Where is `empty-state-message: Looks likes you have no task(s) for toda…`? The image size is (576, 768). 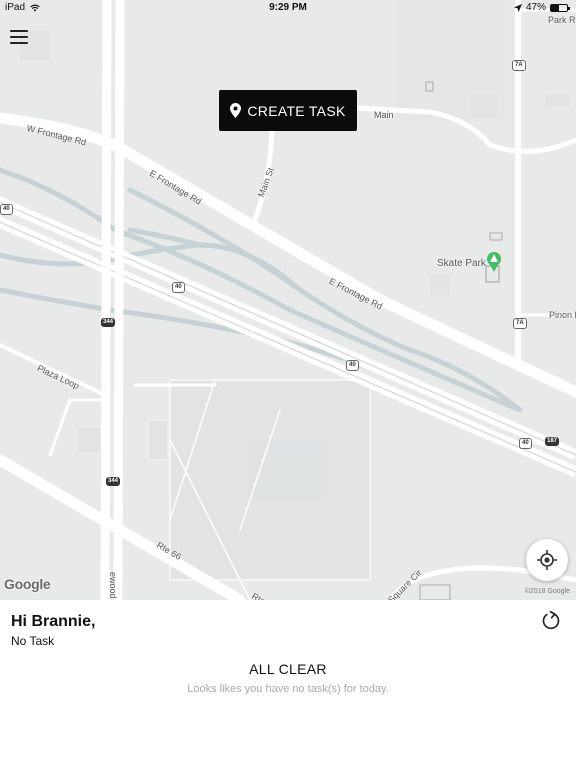 empty-state-message: Looks likes you have no task(s) for toda… is located at coordinates (288, 689).